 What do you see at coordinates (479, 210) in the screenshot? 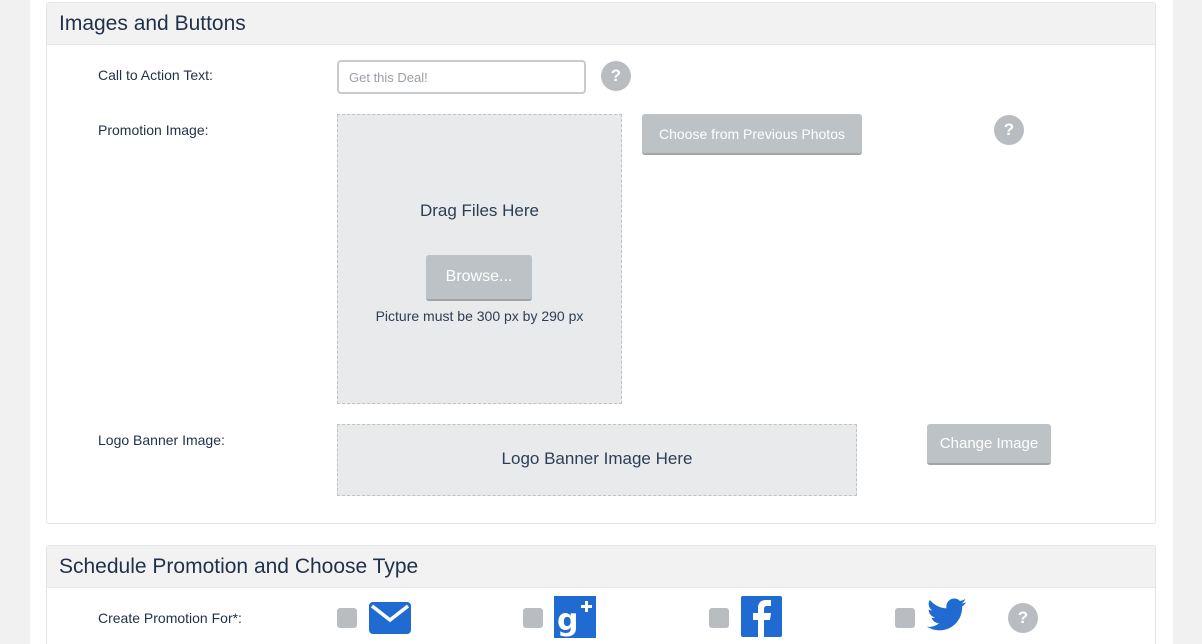
I see `drag-files-text: Drag Files Here` at bounding box center [479, 210].